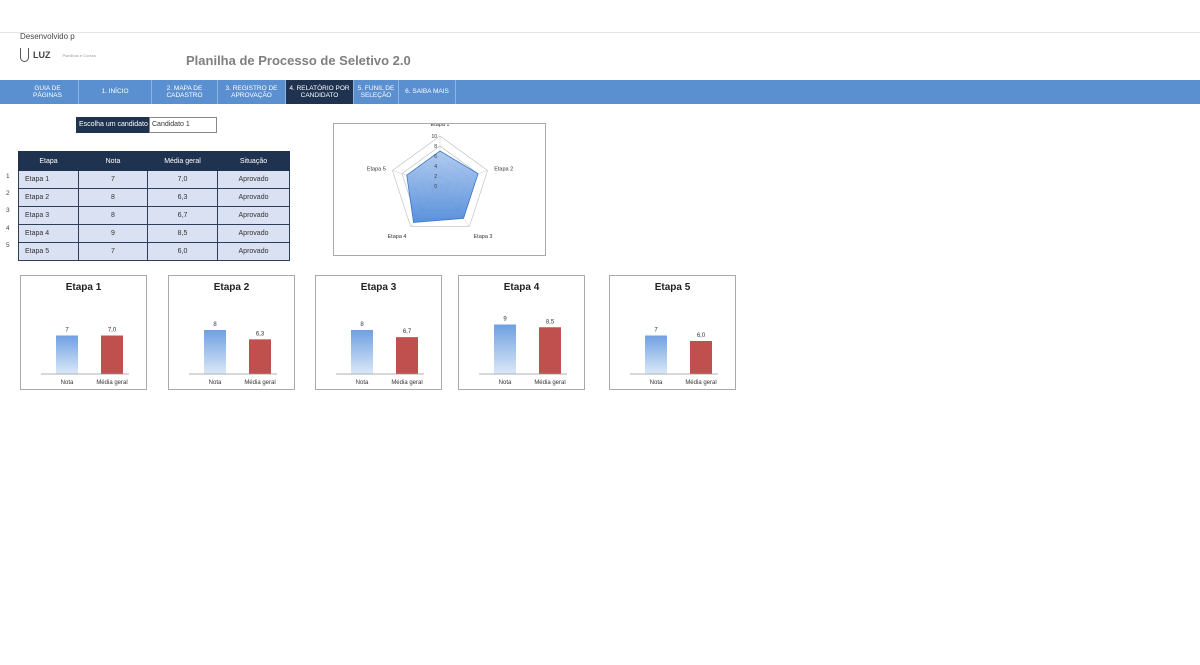 The height and width of the screenshot is (665, 1200). Describe the element at coordinates (298, 60) in the screenshot. I see `page-title: Planilha de Processo de Seletivo 2.0` at that location.